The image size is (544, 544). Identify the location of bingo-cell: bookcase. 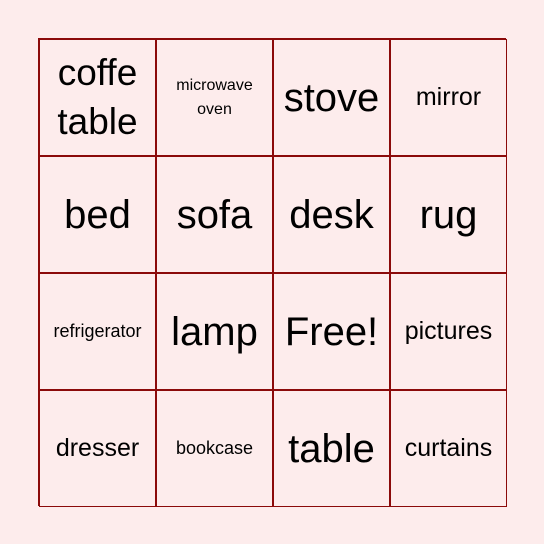
(214, 448).